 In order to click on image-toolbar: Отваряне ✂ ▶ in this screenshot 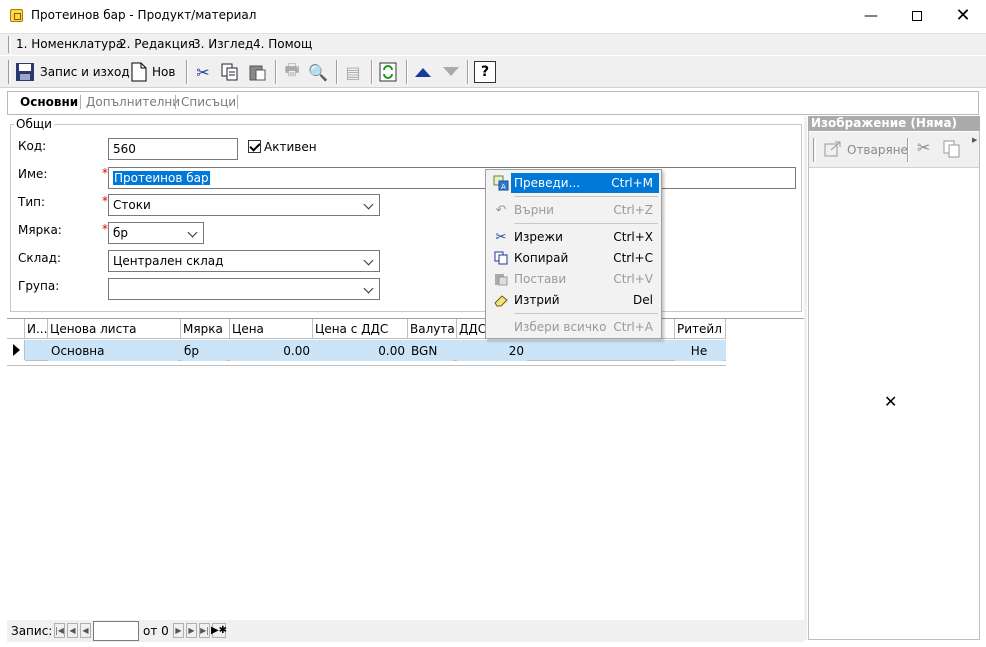, I will do `click(894, 150)`.